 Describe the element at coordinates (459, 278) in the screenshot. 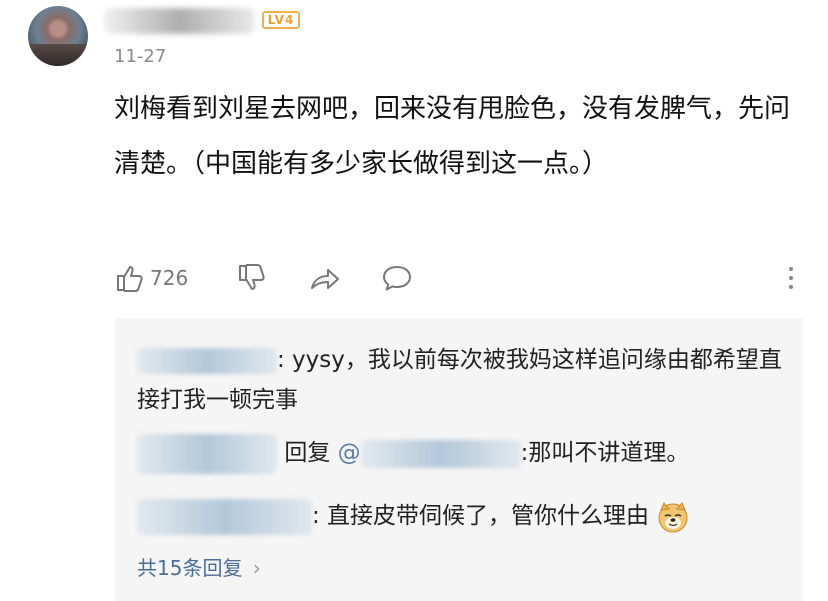

I see `comment-actions: 726` at that location.